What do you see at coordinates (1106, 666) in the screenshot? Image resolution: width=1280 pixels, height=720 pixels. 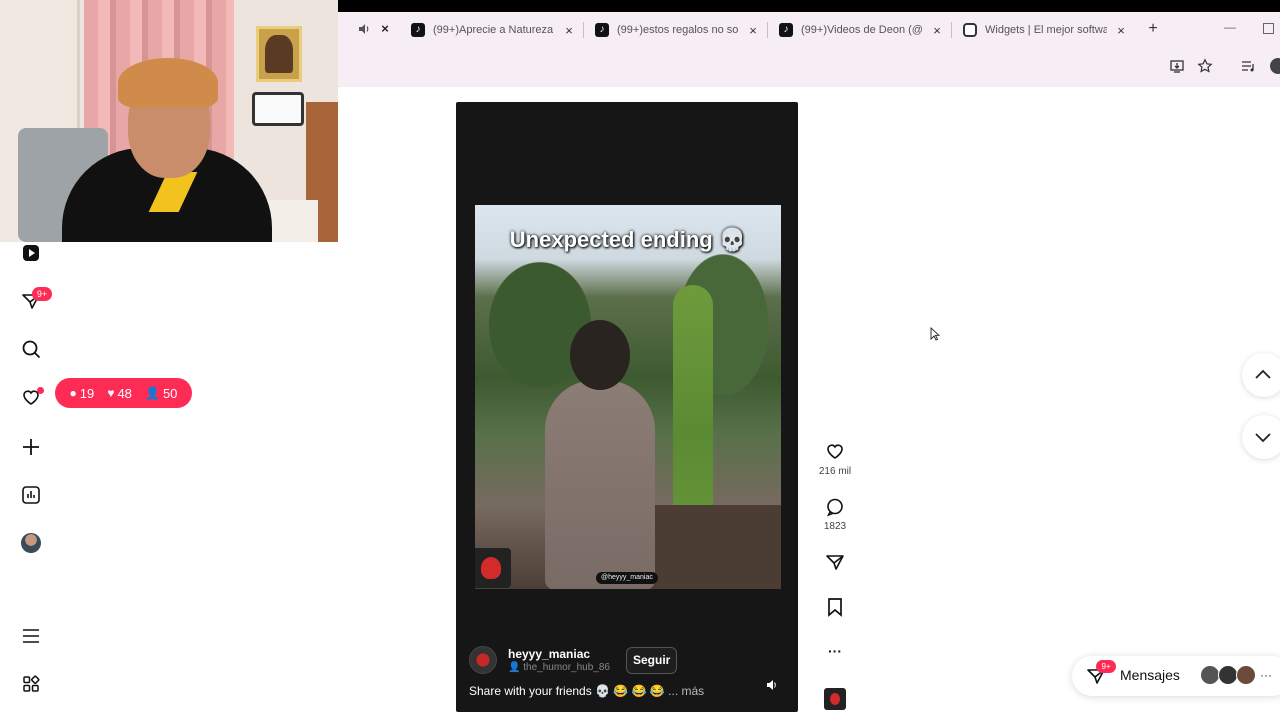 I see `messages-badge: 9+` at bounding box center [1106, 666].